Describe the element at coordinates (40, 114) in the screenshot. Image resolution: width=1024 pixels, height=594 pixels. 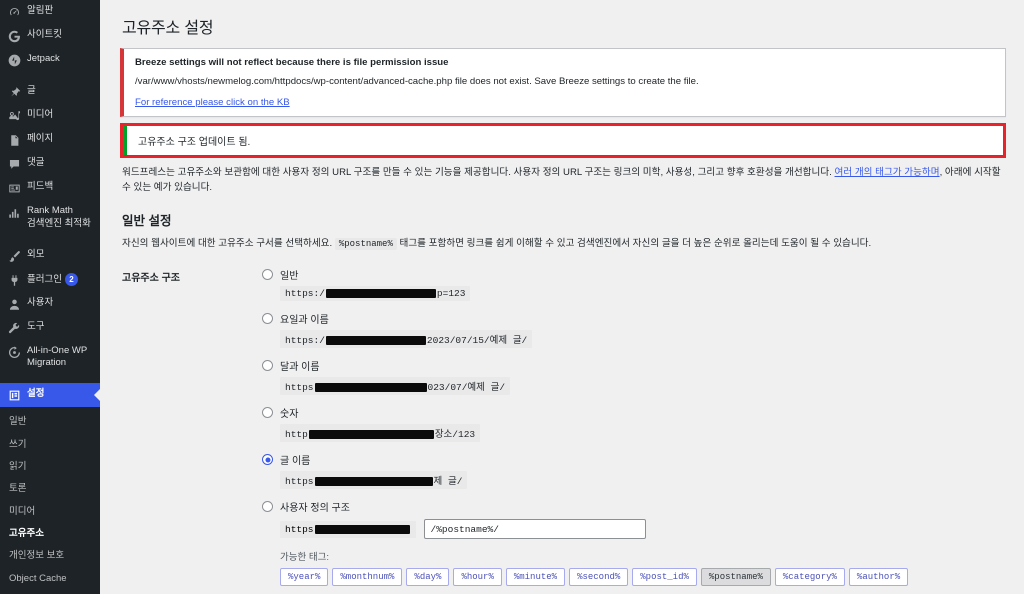
I see `sidebar-item-label: 미디어` at that location.